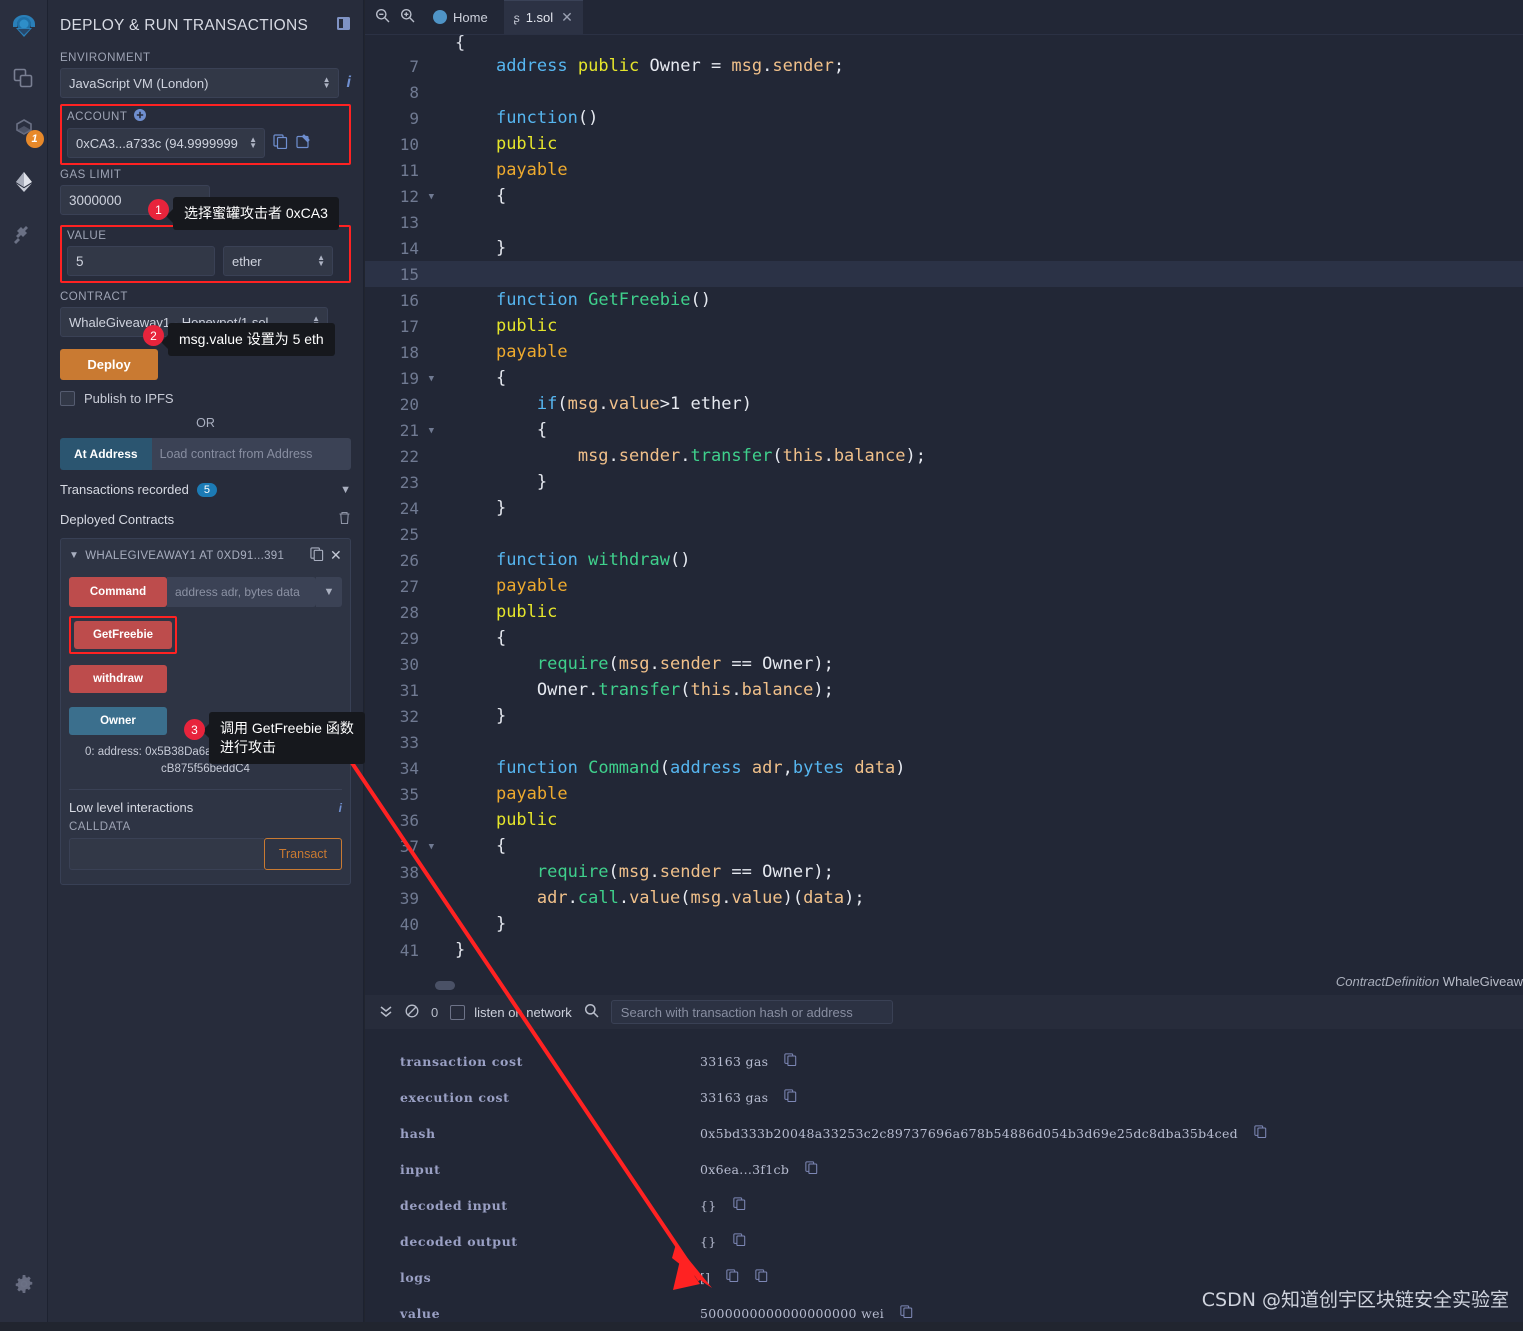 The image size is (1523, 1331). What do you see at coordinates (109, 364) in the screenshot?
I see `deploy-button: Deploy` at bounding box center [109, 364].